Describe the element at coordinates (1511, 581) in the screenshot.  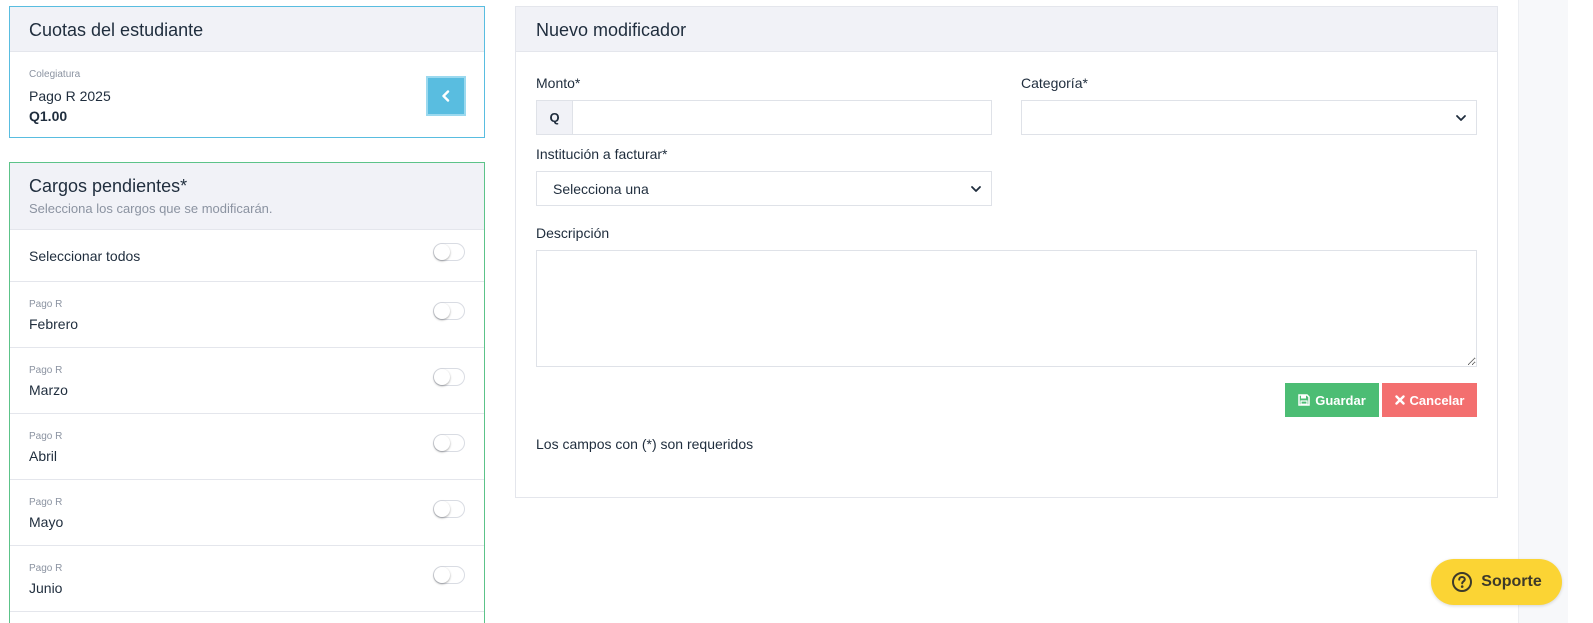
I see `support-label: Soporte` at that location.